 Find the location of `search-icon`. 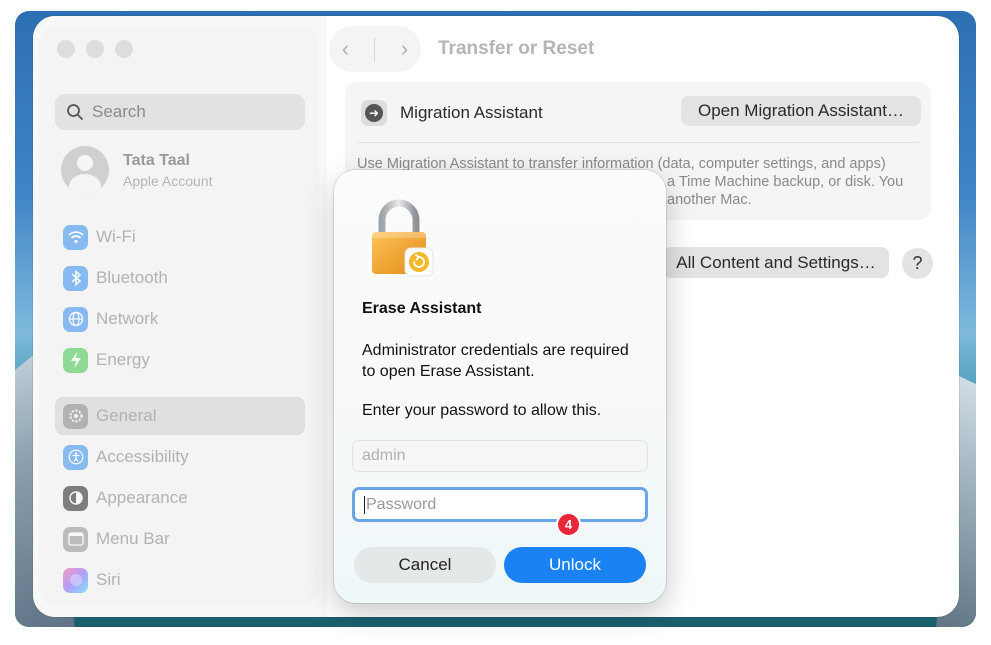

search-icon is located at coordinates (75, 112).